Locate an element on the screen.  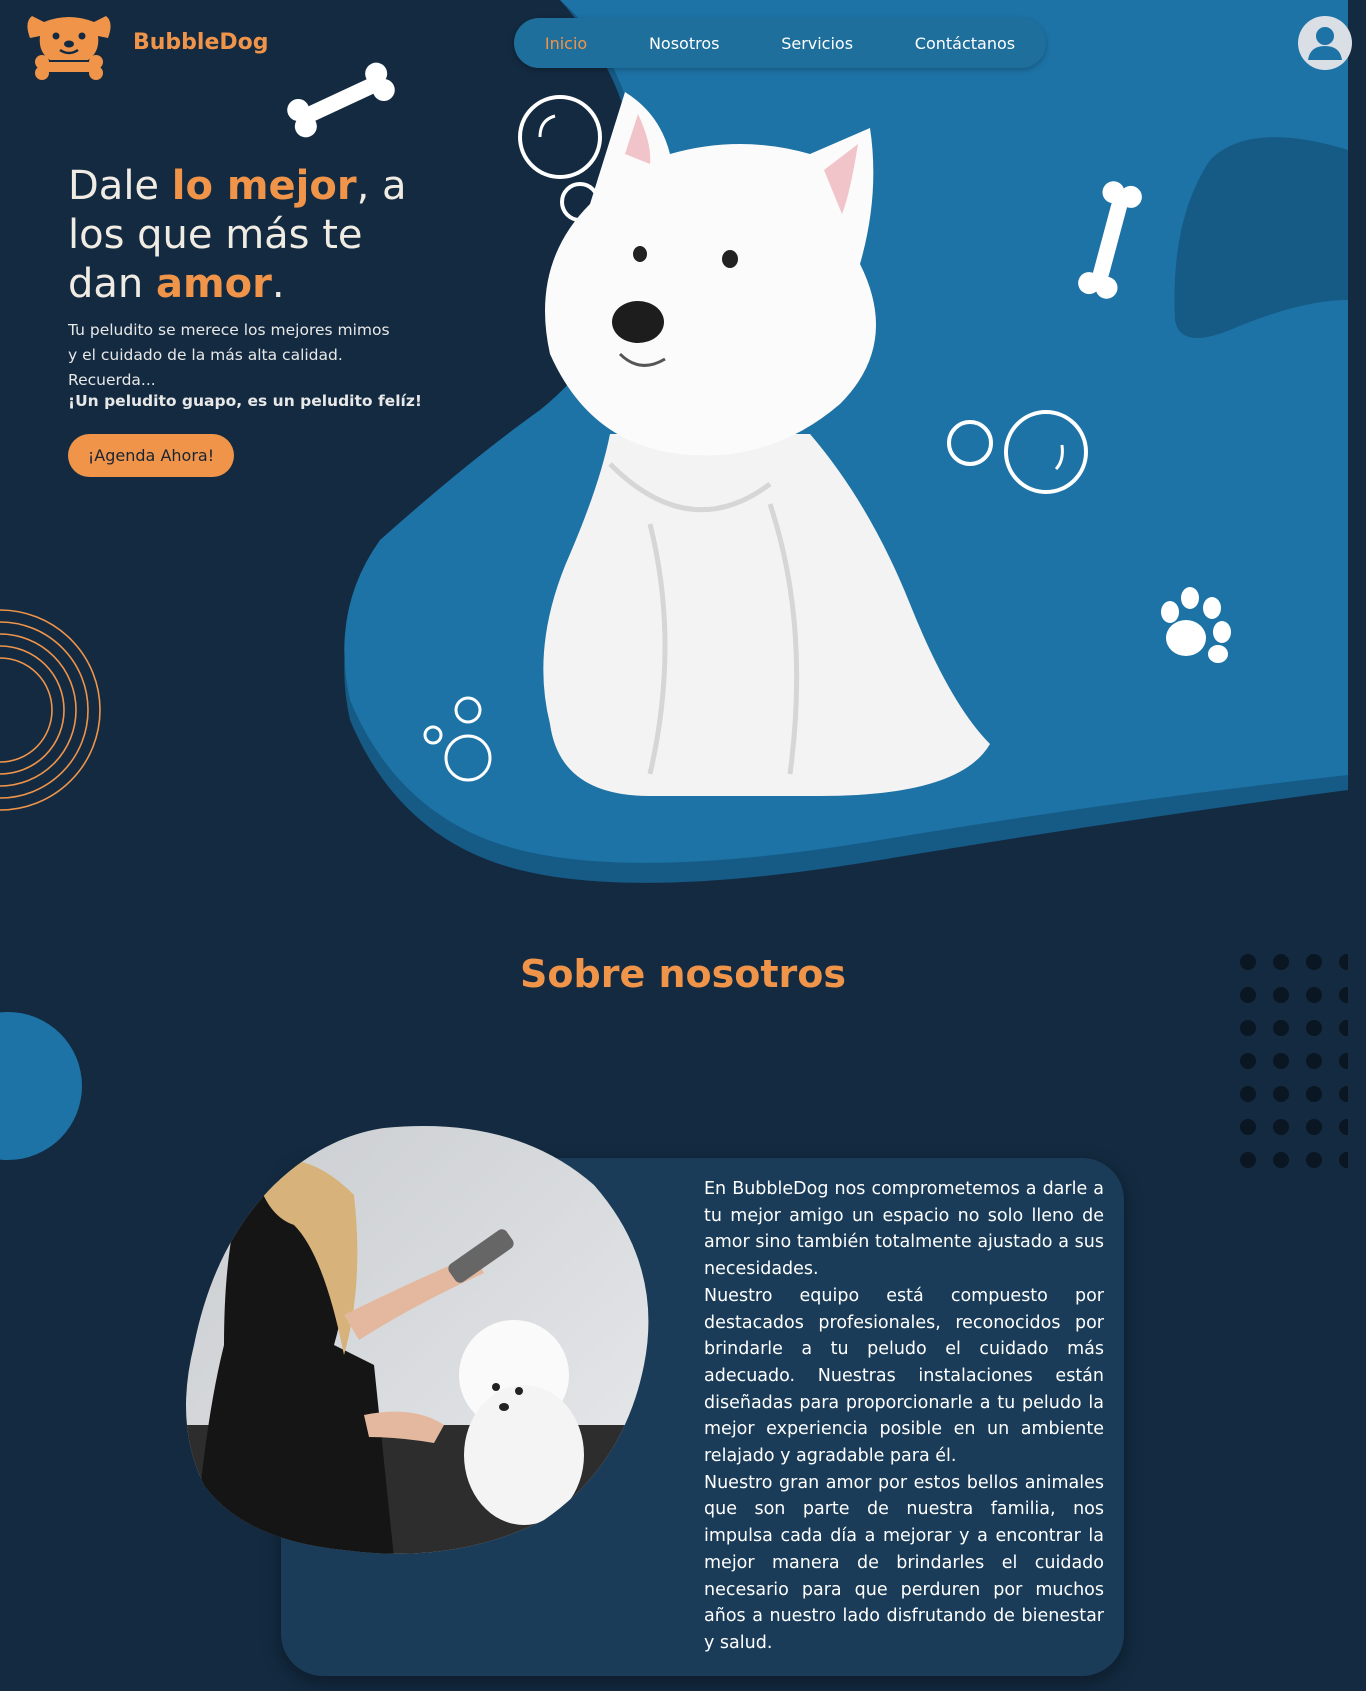
orange-rings-decoration is located at coordinates (50, 710).